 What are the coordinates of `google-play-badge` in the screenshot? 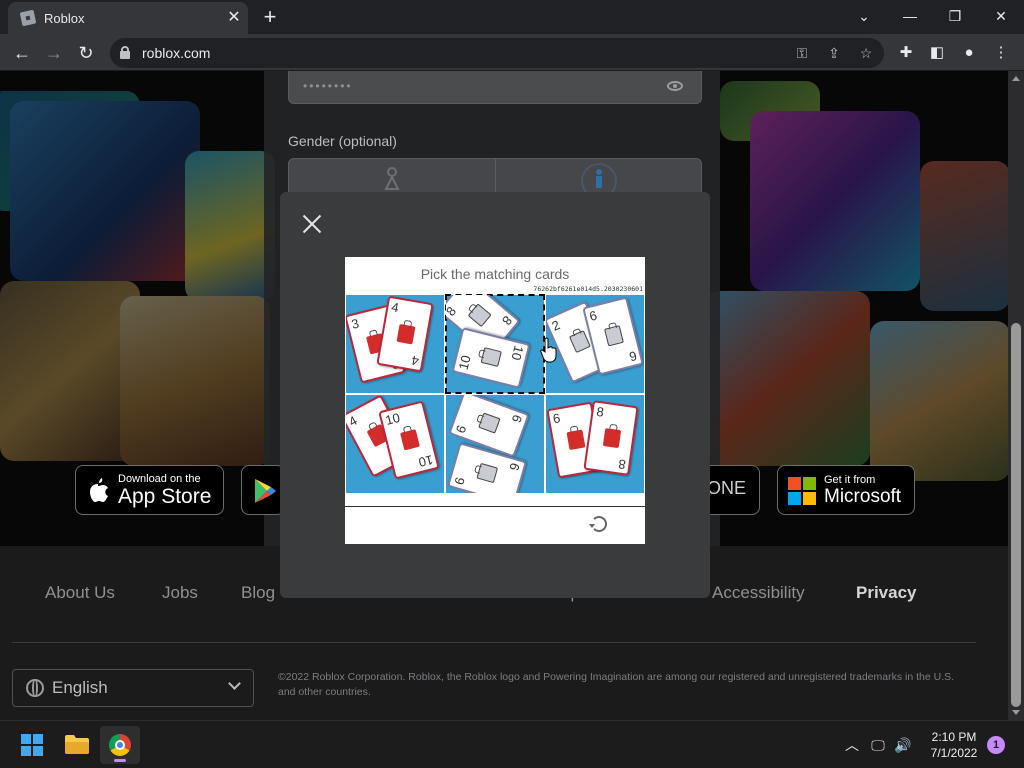 It's located at (263, 490).